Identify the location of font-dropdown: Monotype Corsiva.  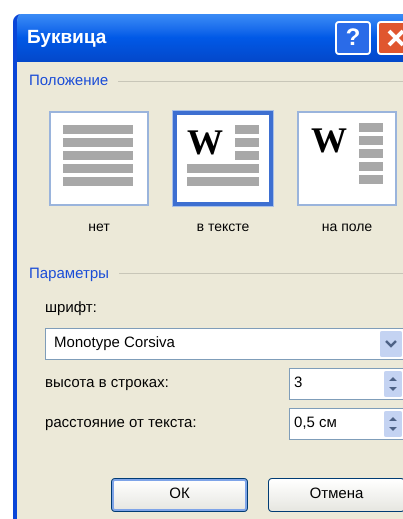
(224, 344).